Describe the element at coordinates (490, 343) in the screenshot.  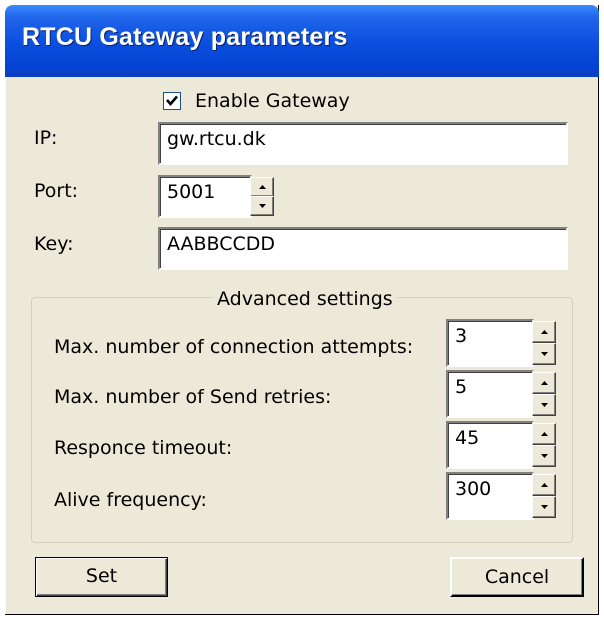
I see `connection-attempts-input: 3` at that location.